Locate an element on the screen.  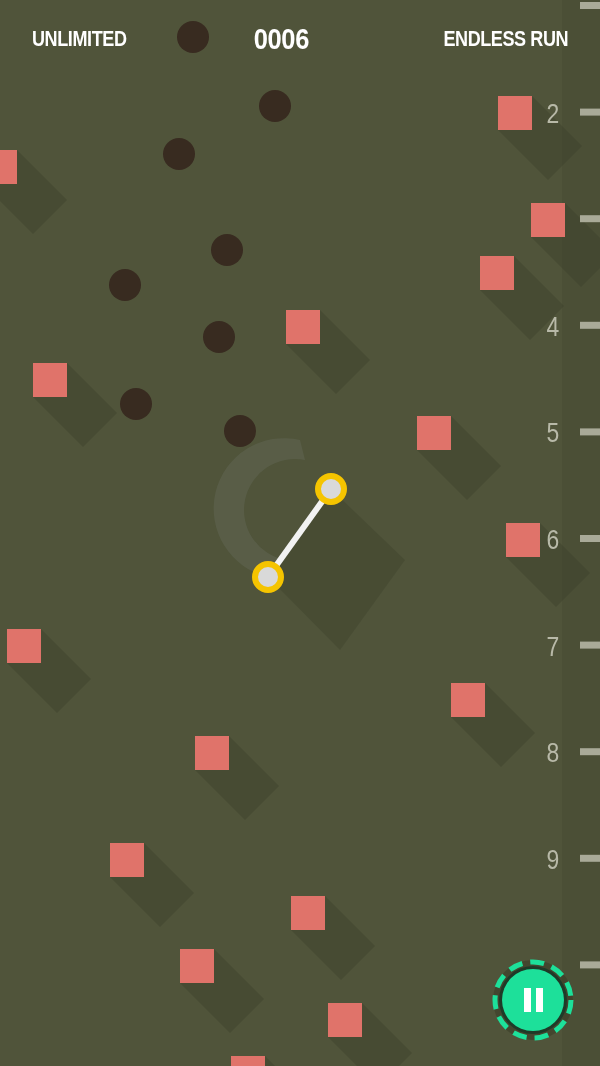
score: 0006 is located at coordinates (282, 39).